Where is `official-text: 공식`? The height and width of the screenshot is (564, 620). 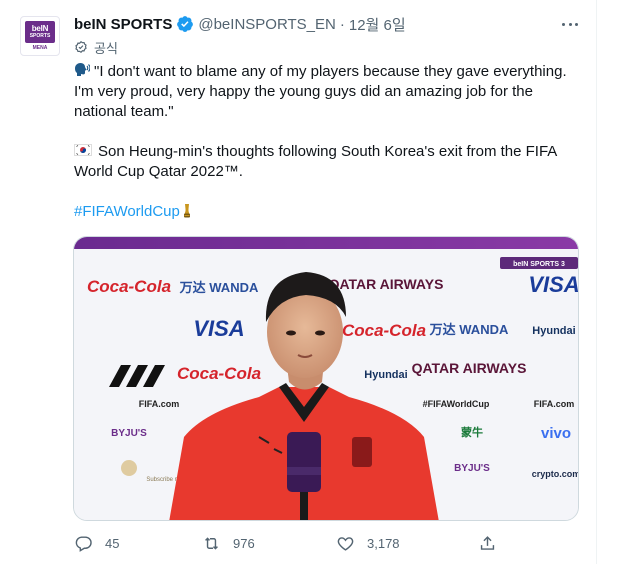 official-text: 공식 is located at coordinates (106, 48).